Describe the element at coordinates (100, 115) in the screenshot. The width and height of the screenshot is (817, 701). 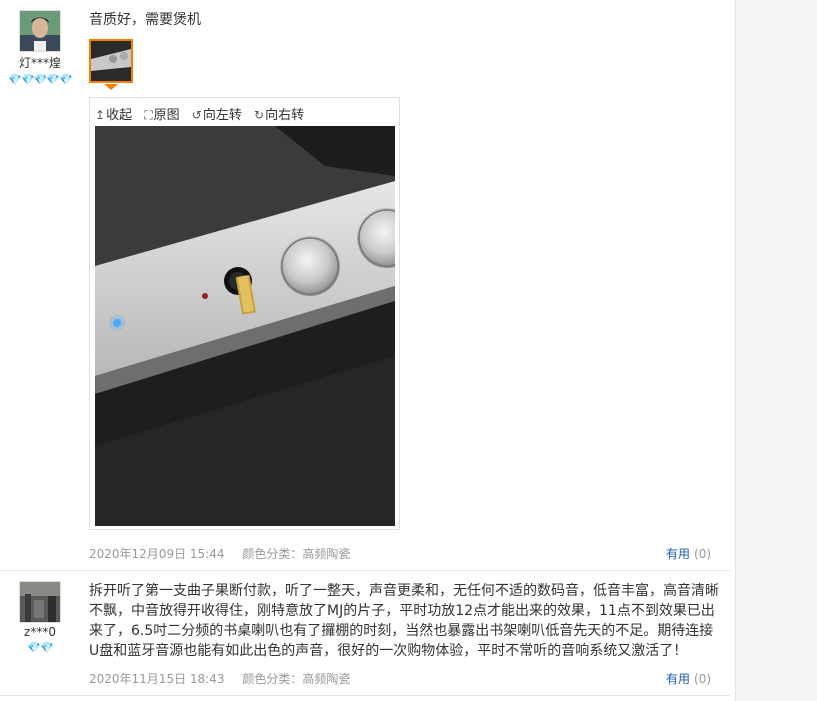
I see `up-arrow-icon: ↥` at that location.